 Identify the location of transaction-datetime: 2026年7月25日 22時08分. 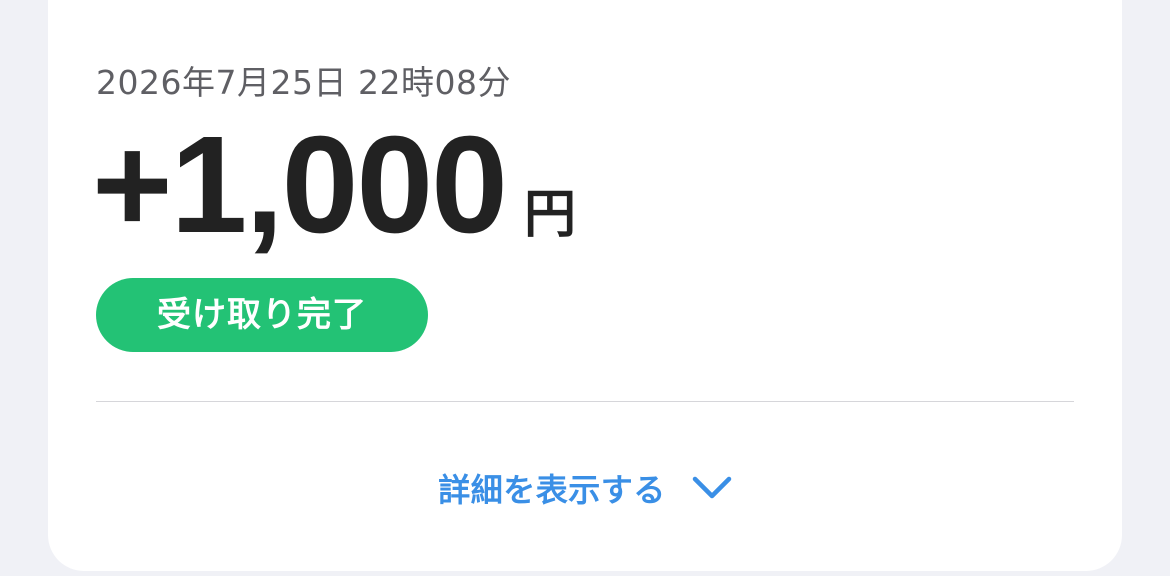
(303, 82).